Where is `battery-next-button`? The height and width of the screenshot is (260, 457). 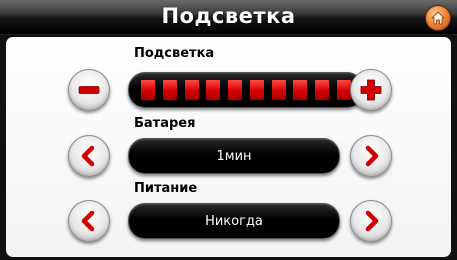
battery-next-button is located at coordinates (371, 156).